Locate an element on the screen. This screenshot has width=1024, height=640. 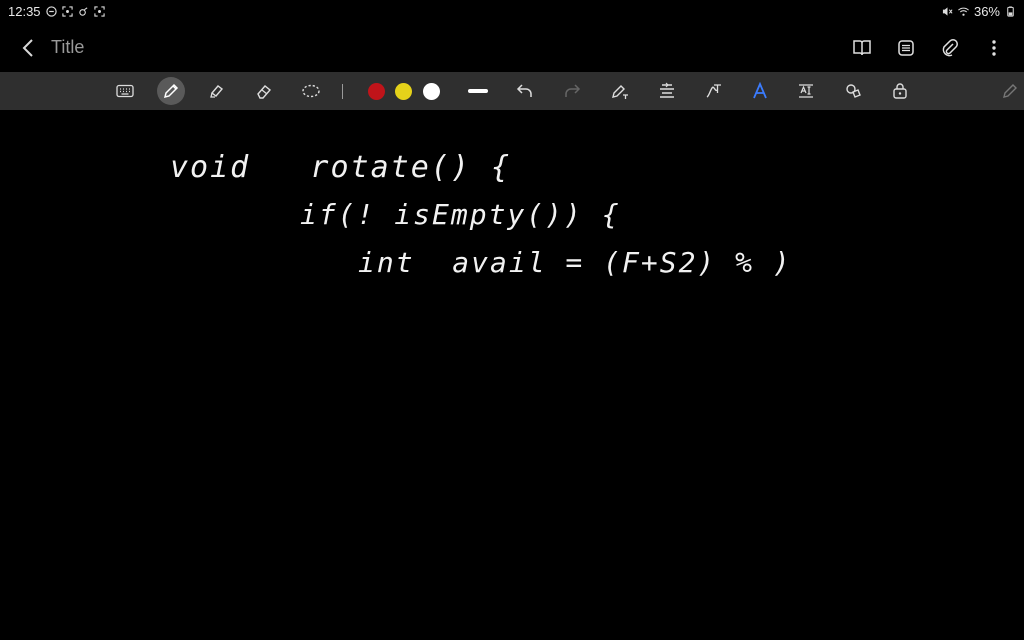
page-list-icon is located at coordinates (906, 48).